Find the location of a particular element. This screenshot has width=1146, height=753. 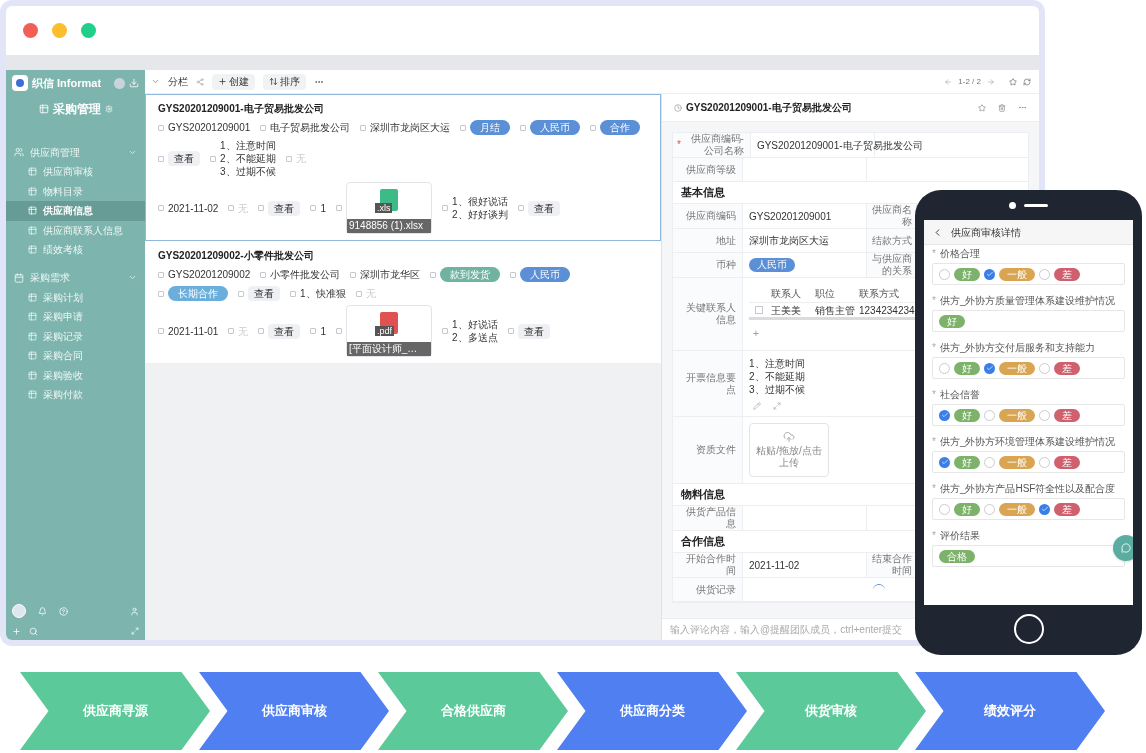

menu-item: 采购付款 is located at coordinates (75, 395).